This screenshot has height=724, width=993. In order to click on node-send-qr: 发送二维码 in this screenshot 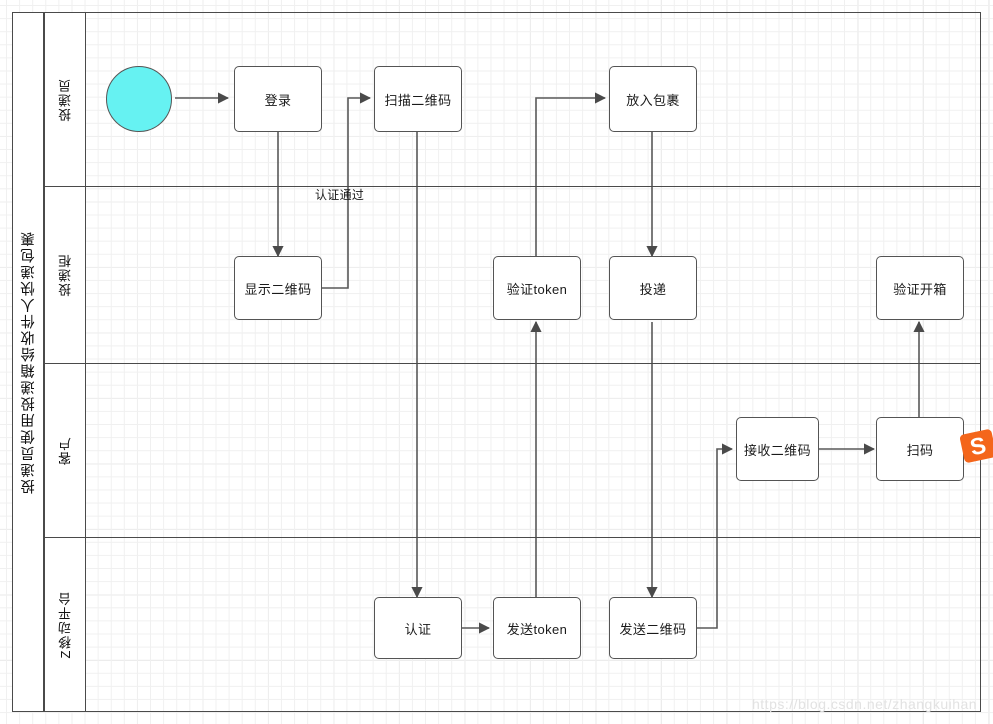, I will do `click(653, 628)`.